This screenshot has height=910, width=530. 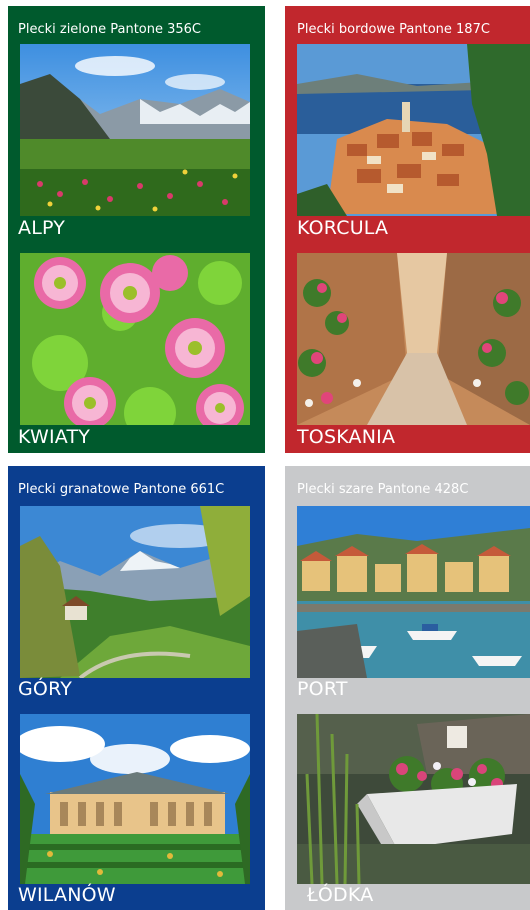 What do you see at coordinates (322, 689) in the screenshot?
I see `photo-caption: PORT` at bounding box center [322, 689].